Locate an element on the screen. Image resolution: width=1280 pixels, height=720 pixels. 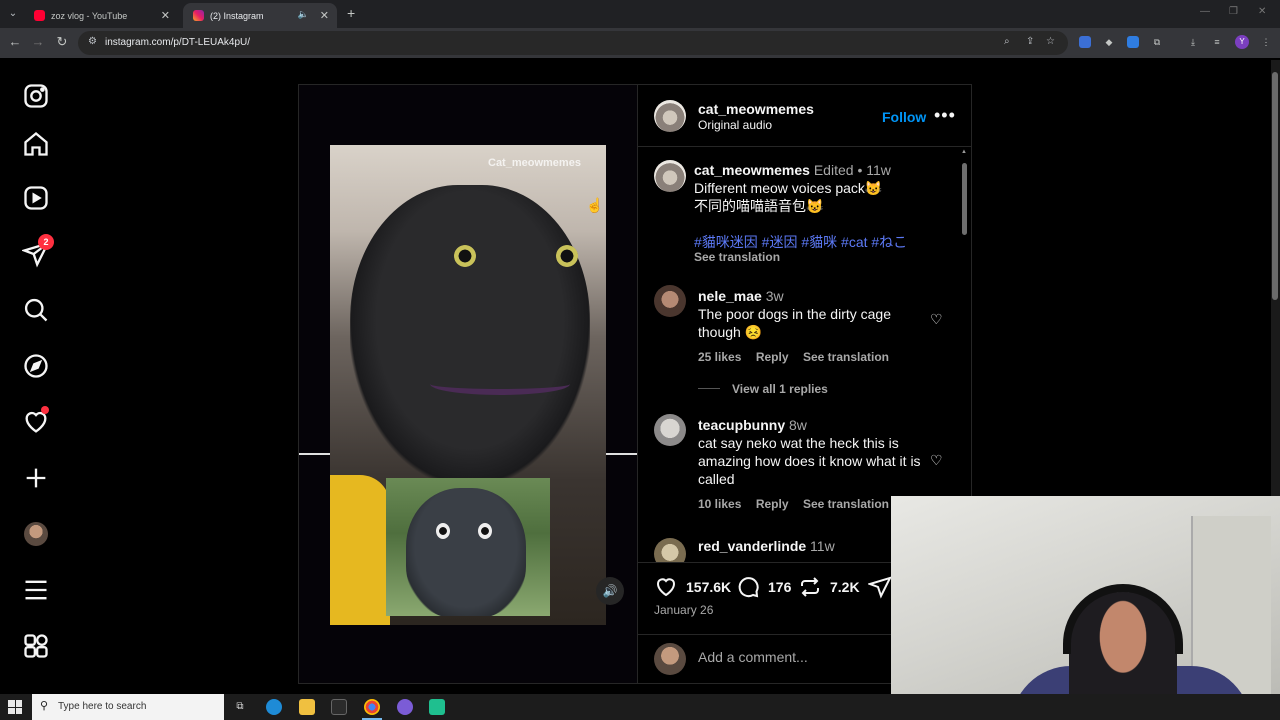
notifications-heart-icon is located at coordinates (36, 421).